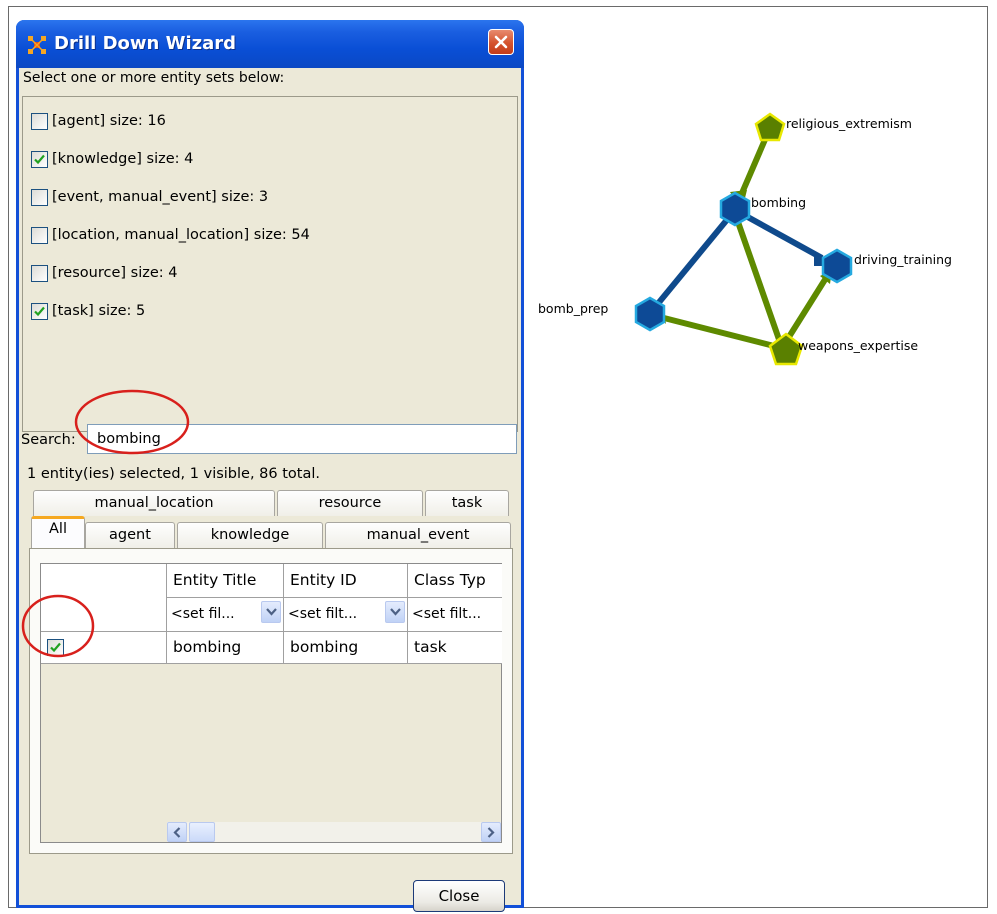 This screenshot has height=914, width=997. Describe the element at coordinates (849, 123) in the screenshot. I see `node-label: religious_extremism` at that location.